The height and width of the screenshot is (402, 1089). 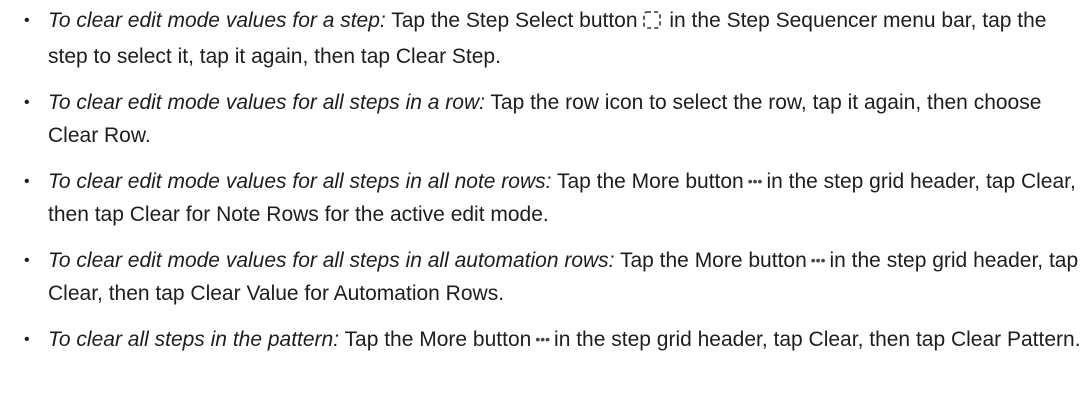 I want to click on item-lead: To clear all steps in the pattern:, so click(x=194, y=339).